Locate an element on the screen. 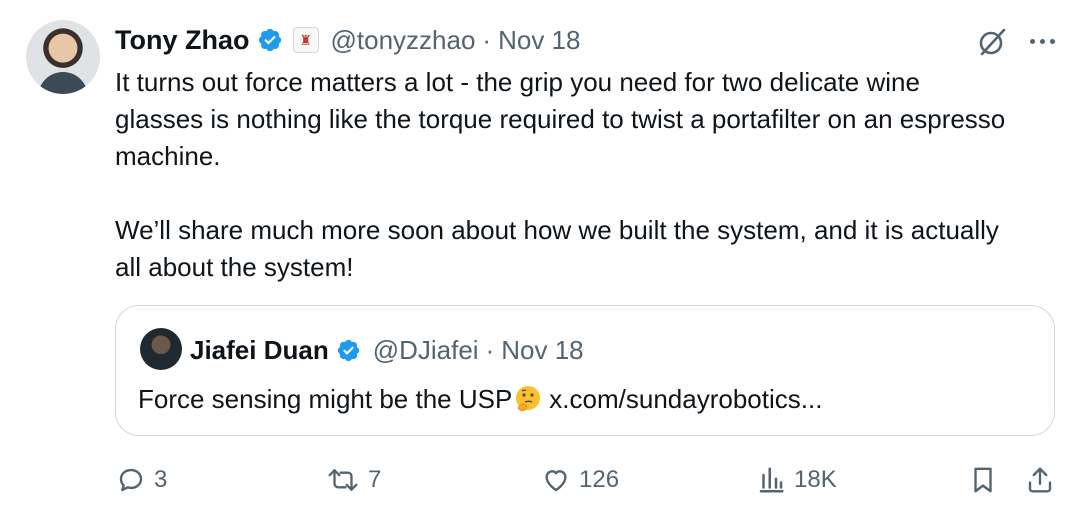  like-button: 126 is located at coordinates (580, 480).